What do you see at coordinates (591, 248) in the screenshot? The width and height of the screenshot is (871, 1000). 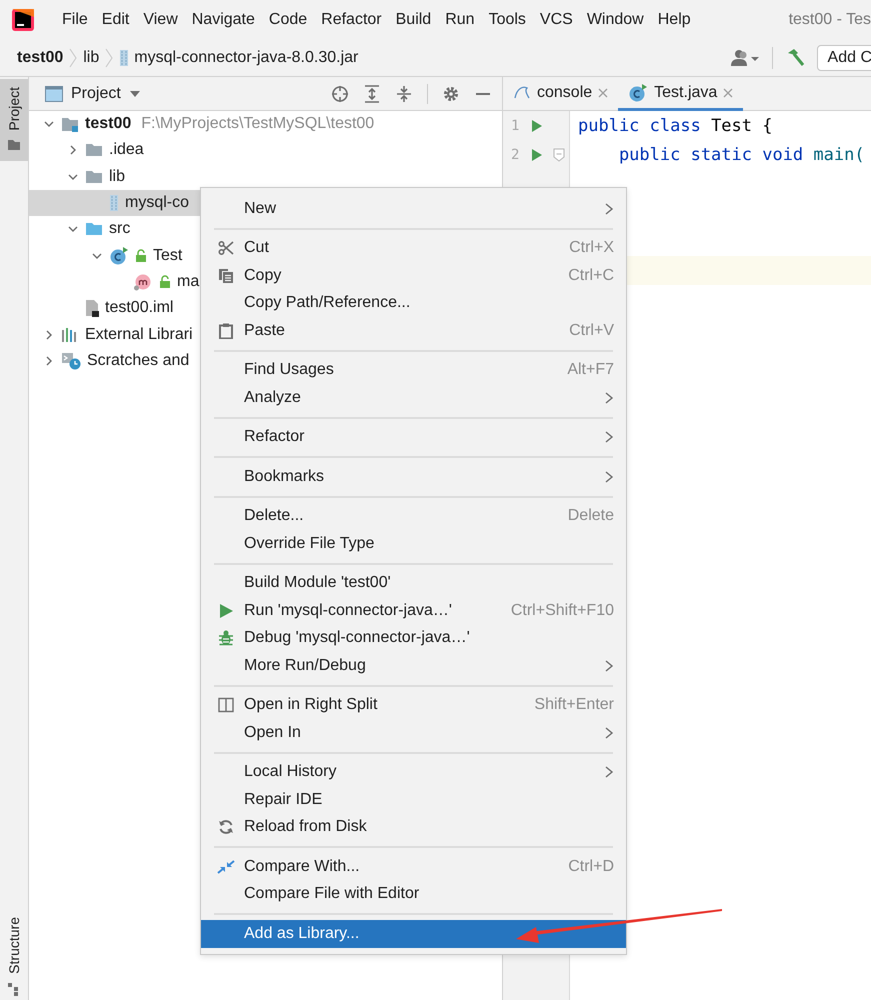 I see `shortcut-text: Ctrl+X` at bounding box center [591, 248].